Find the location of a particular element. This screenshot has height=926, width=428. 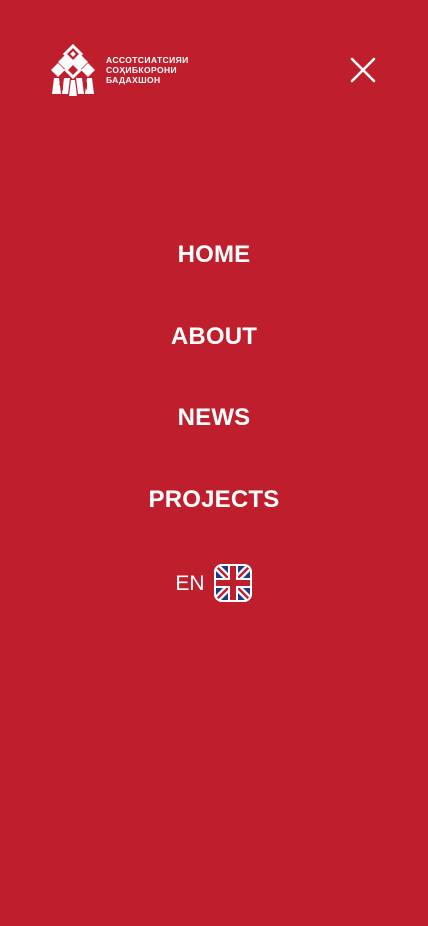

brand-logo-link: АССОТСИАТСИЯИ СОҲИБКОРОНИ БАДАХШОН is located at coordinates (119, 70).